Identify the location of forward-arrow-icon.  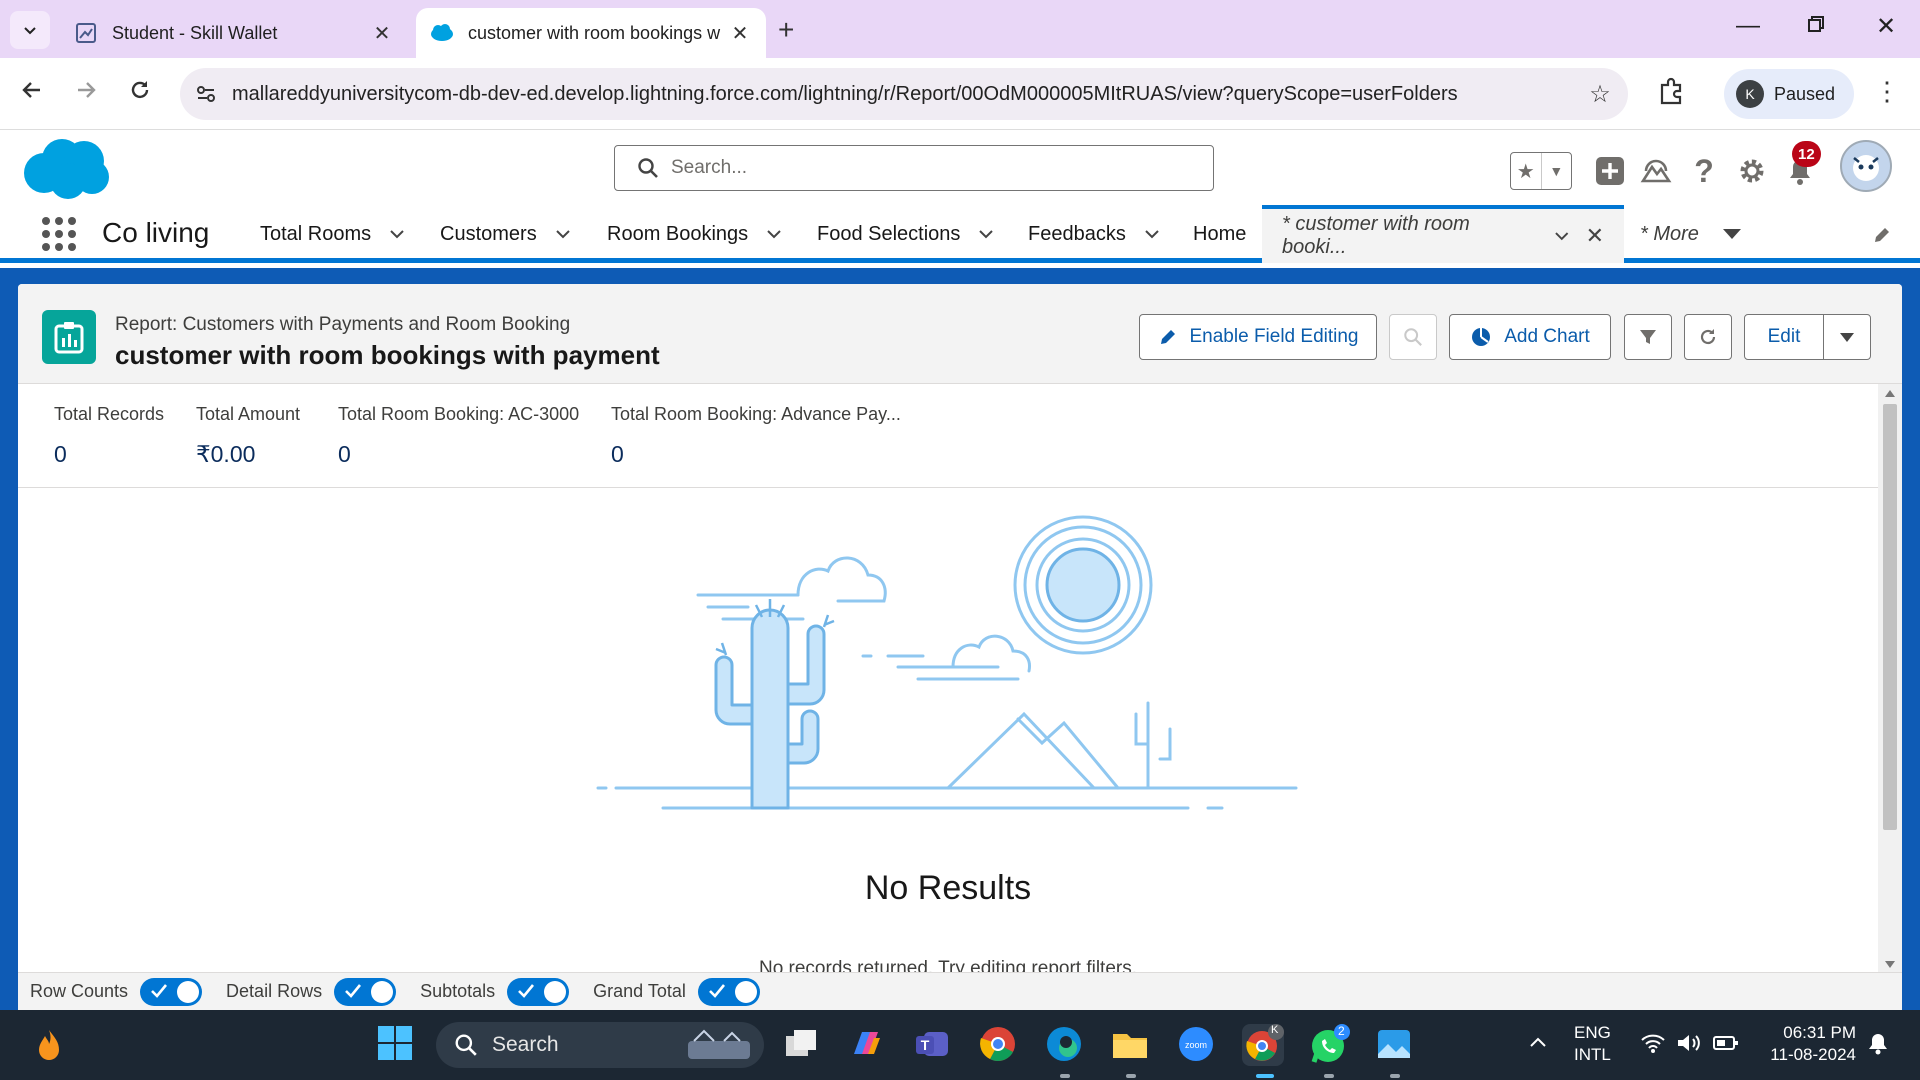
(86, 93).